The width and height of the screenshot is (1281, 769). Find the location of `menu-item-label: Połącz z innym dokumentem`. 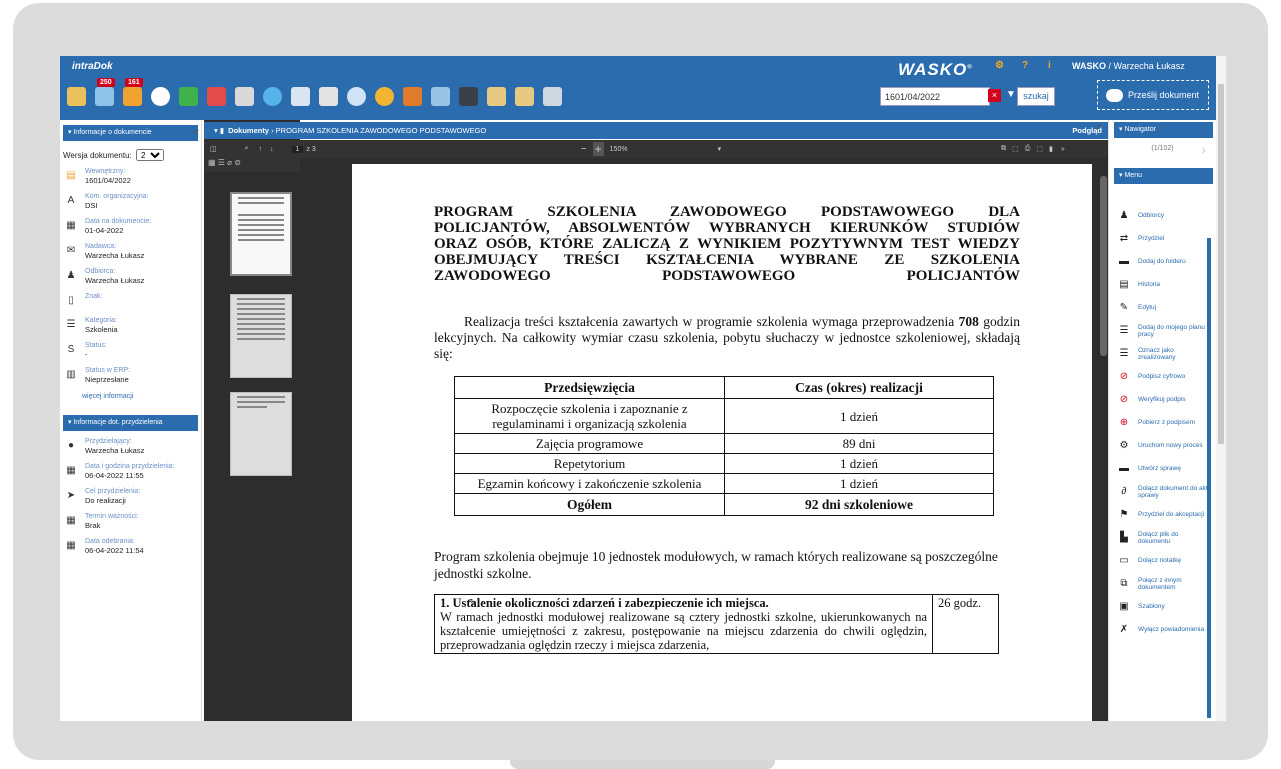

menu-item-label: Połącz z innym dokumentem is located at coordinates (1160, 583).